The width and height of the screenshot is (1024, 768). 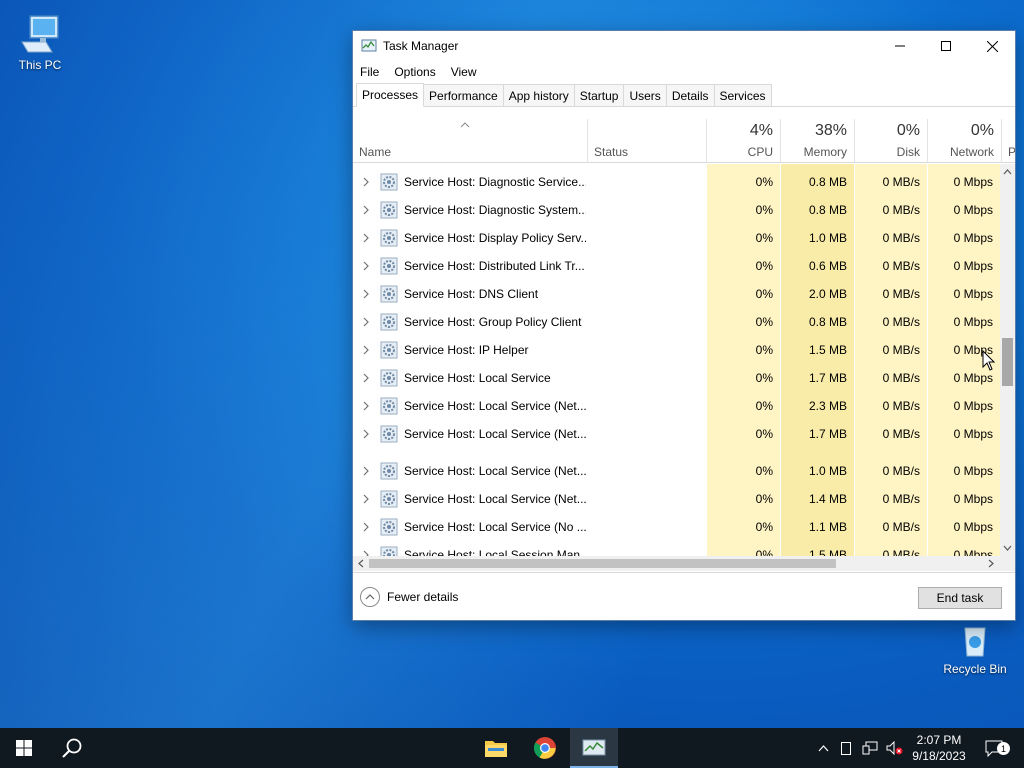 What do you see at coordinates (602, 563) in the screenshot?
I see `horizontal-scroll-thumb` at bounding box center [602, 563].